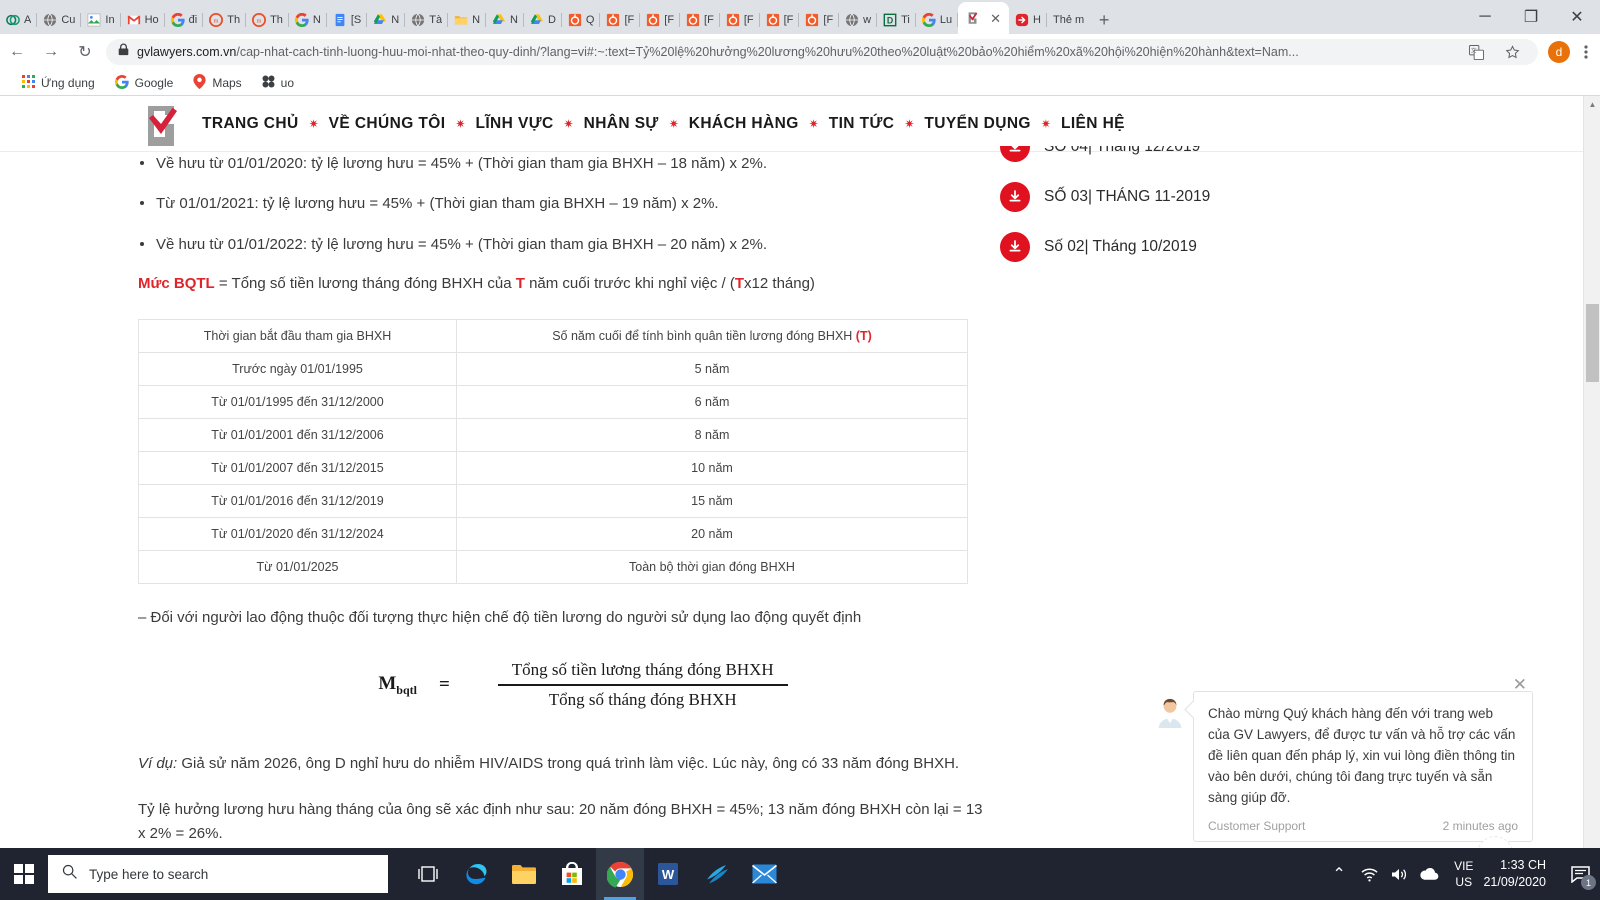 This screenshot has height=900, width=1600. What do you see at coordinates (1093, 124) in the screenshot?
I see `nav-item-8: LIÊN HỆ` at bounding box center [1093, 124].